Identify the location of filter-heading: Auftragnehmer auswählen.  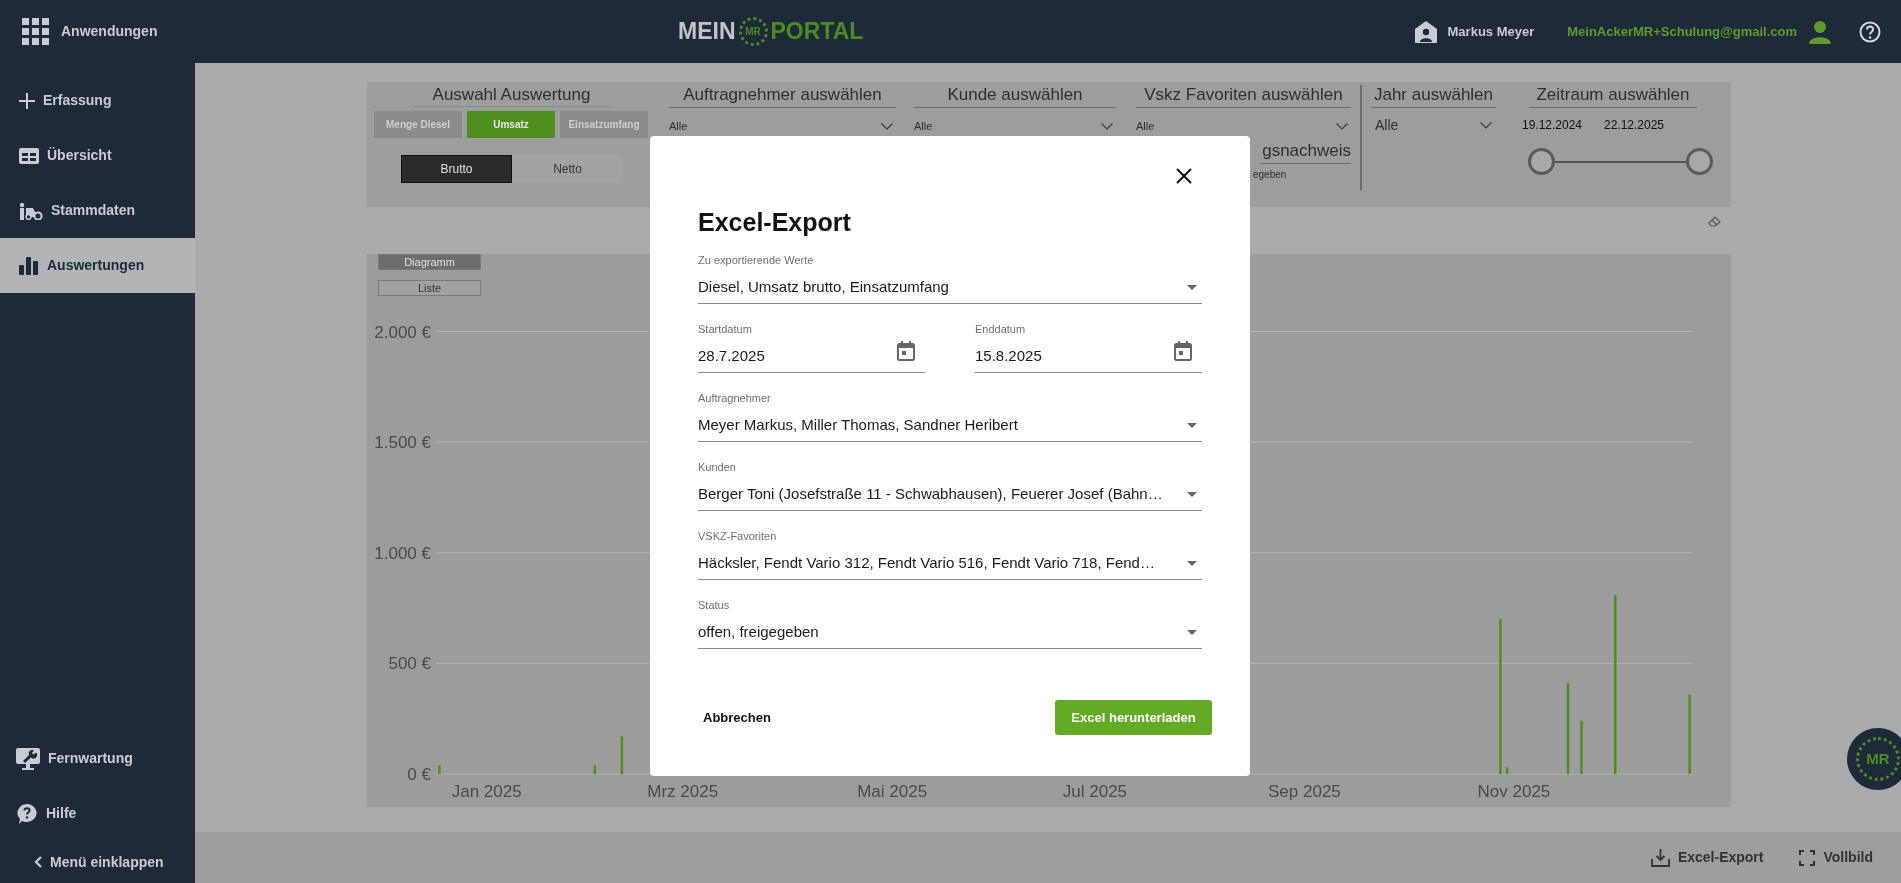
(782, 96).